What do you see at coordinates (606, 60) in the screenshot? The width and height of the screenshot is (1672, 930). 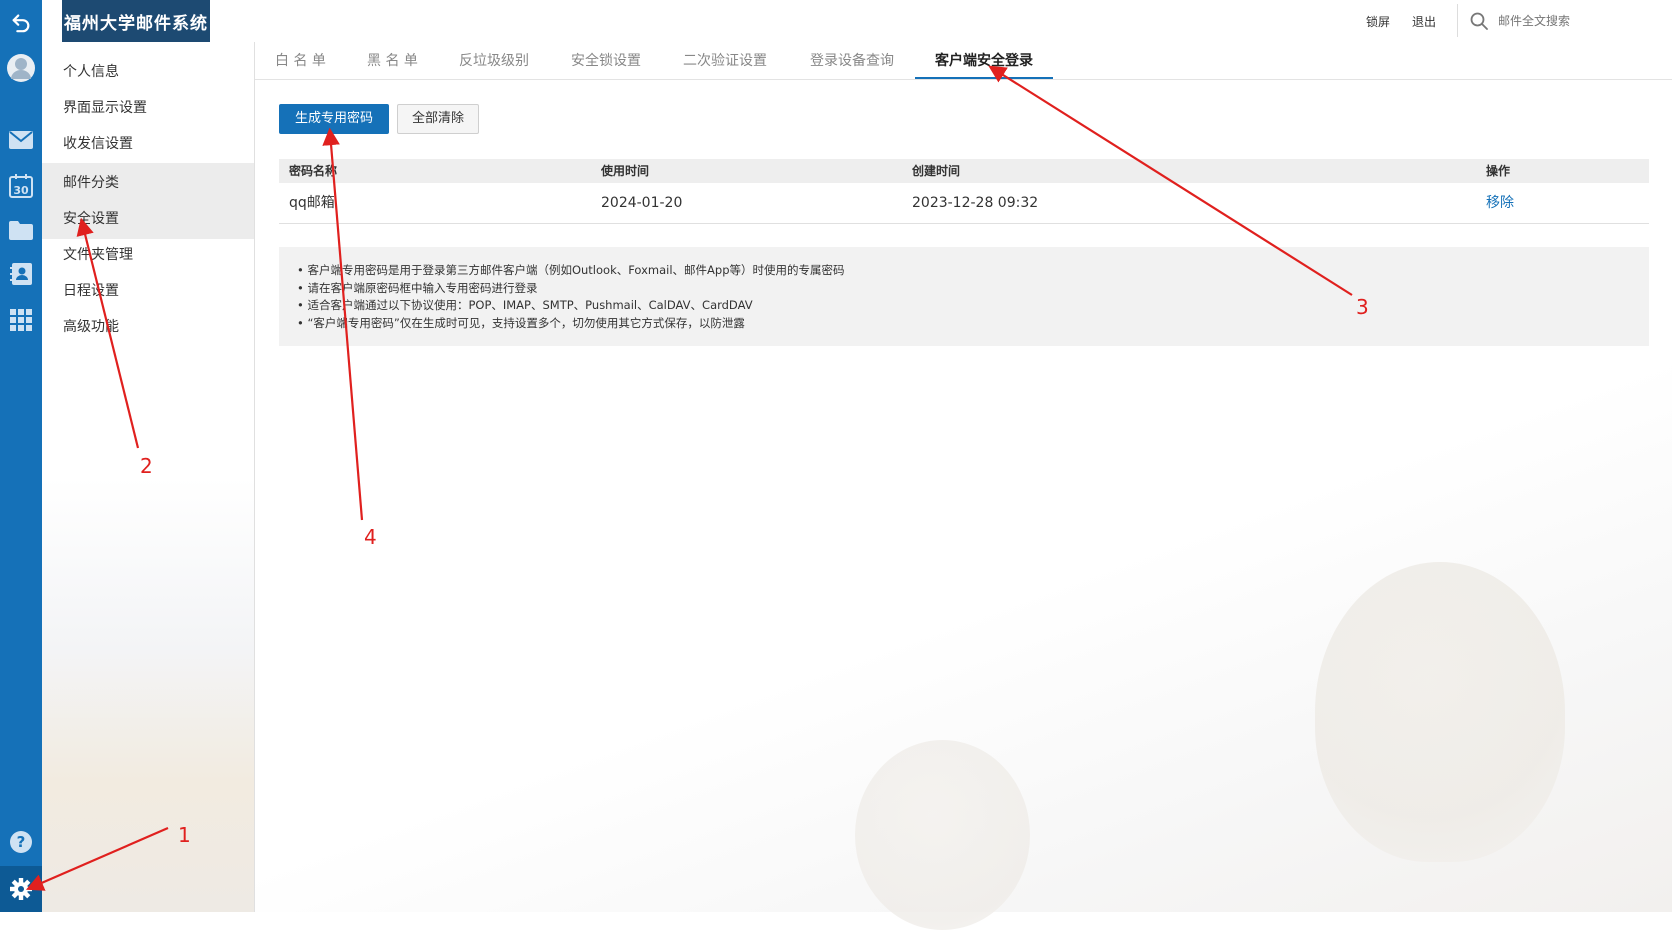 I see `tab-security-lock: 安全锁设置` at bounding box center [606, 60].